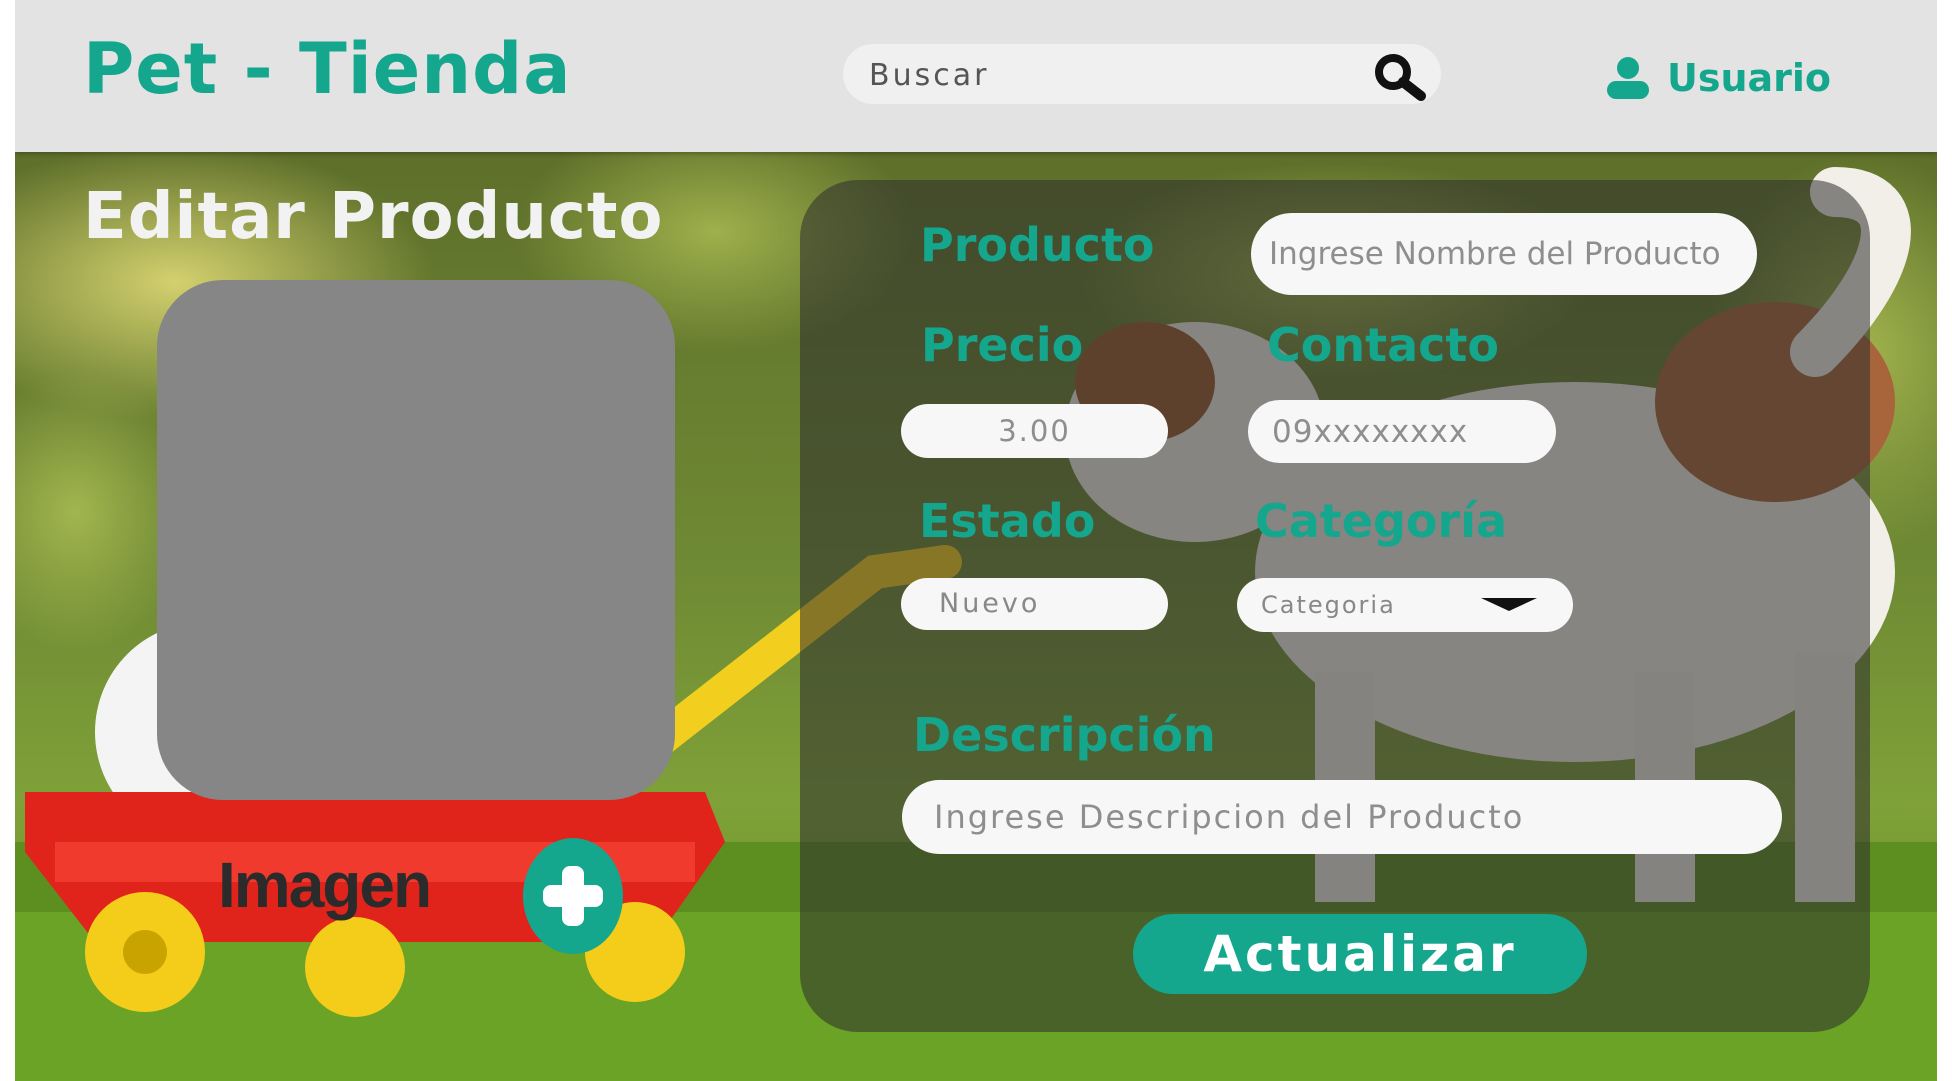  I want to click on user-icon, so click(1628, 78).